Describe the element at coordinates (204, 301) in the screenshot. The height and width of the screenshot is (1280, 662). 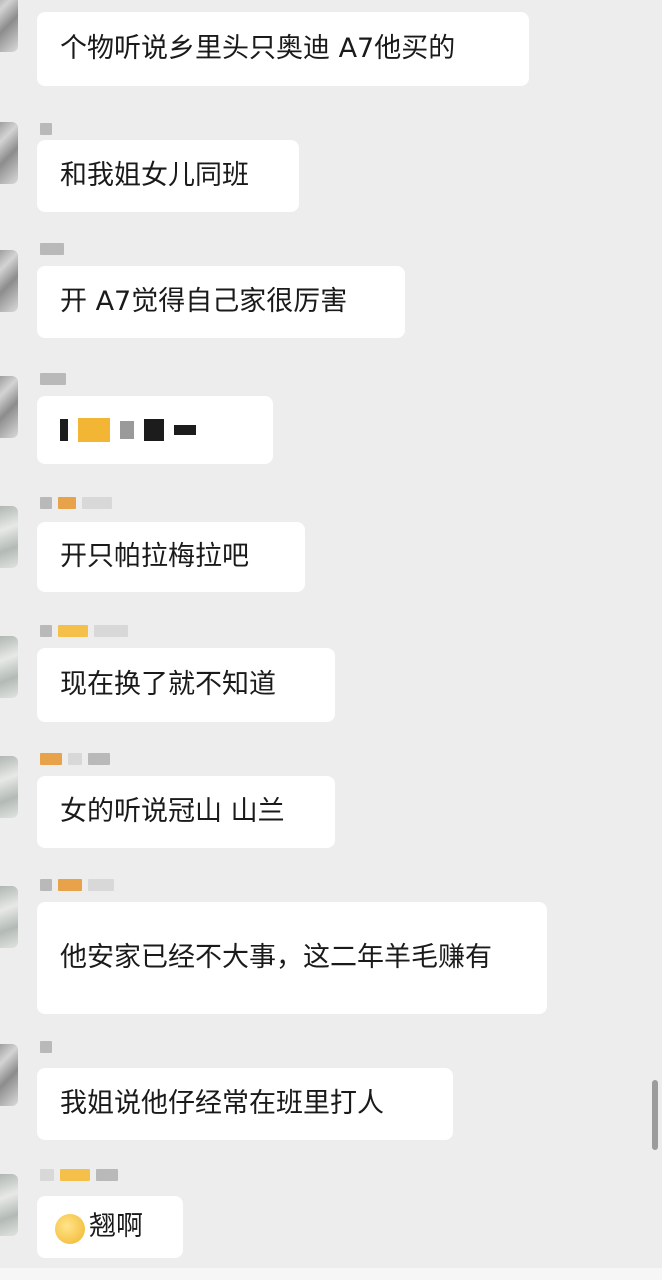
I see `message-text: 开 A7觉得自己家很厉害` at that location.